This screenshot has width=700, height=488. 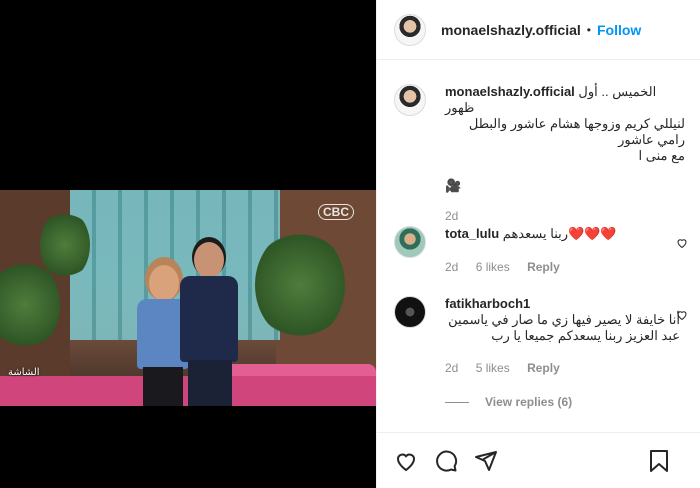 I want to click on post-actions, so click(x=538, y=460).